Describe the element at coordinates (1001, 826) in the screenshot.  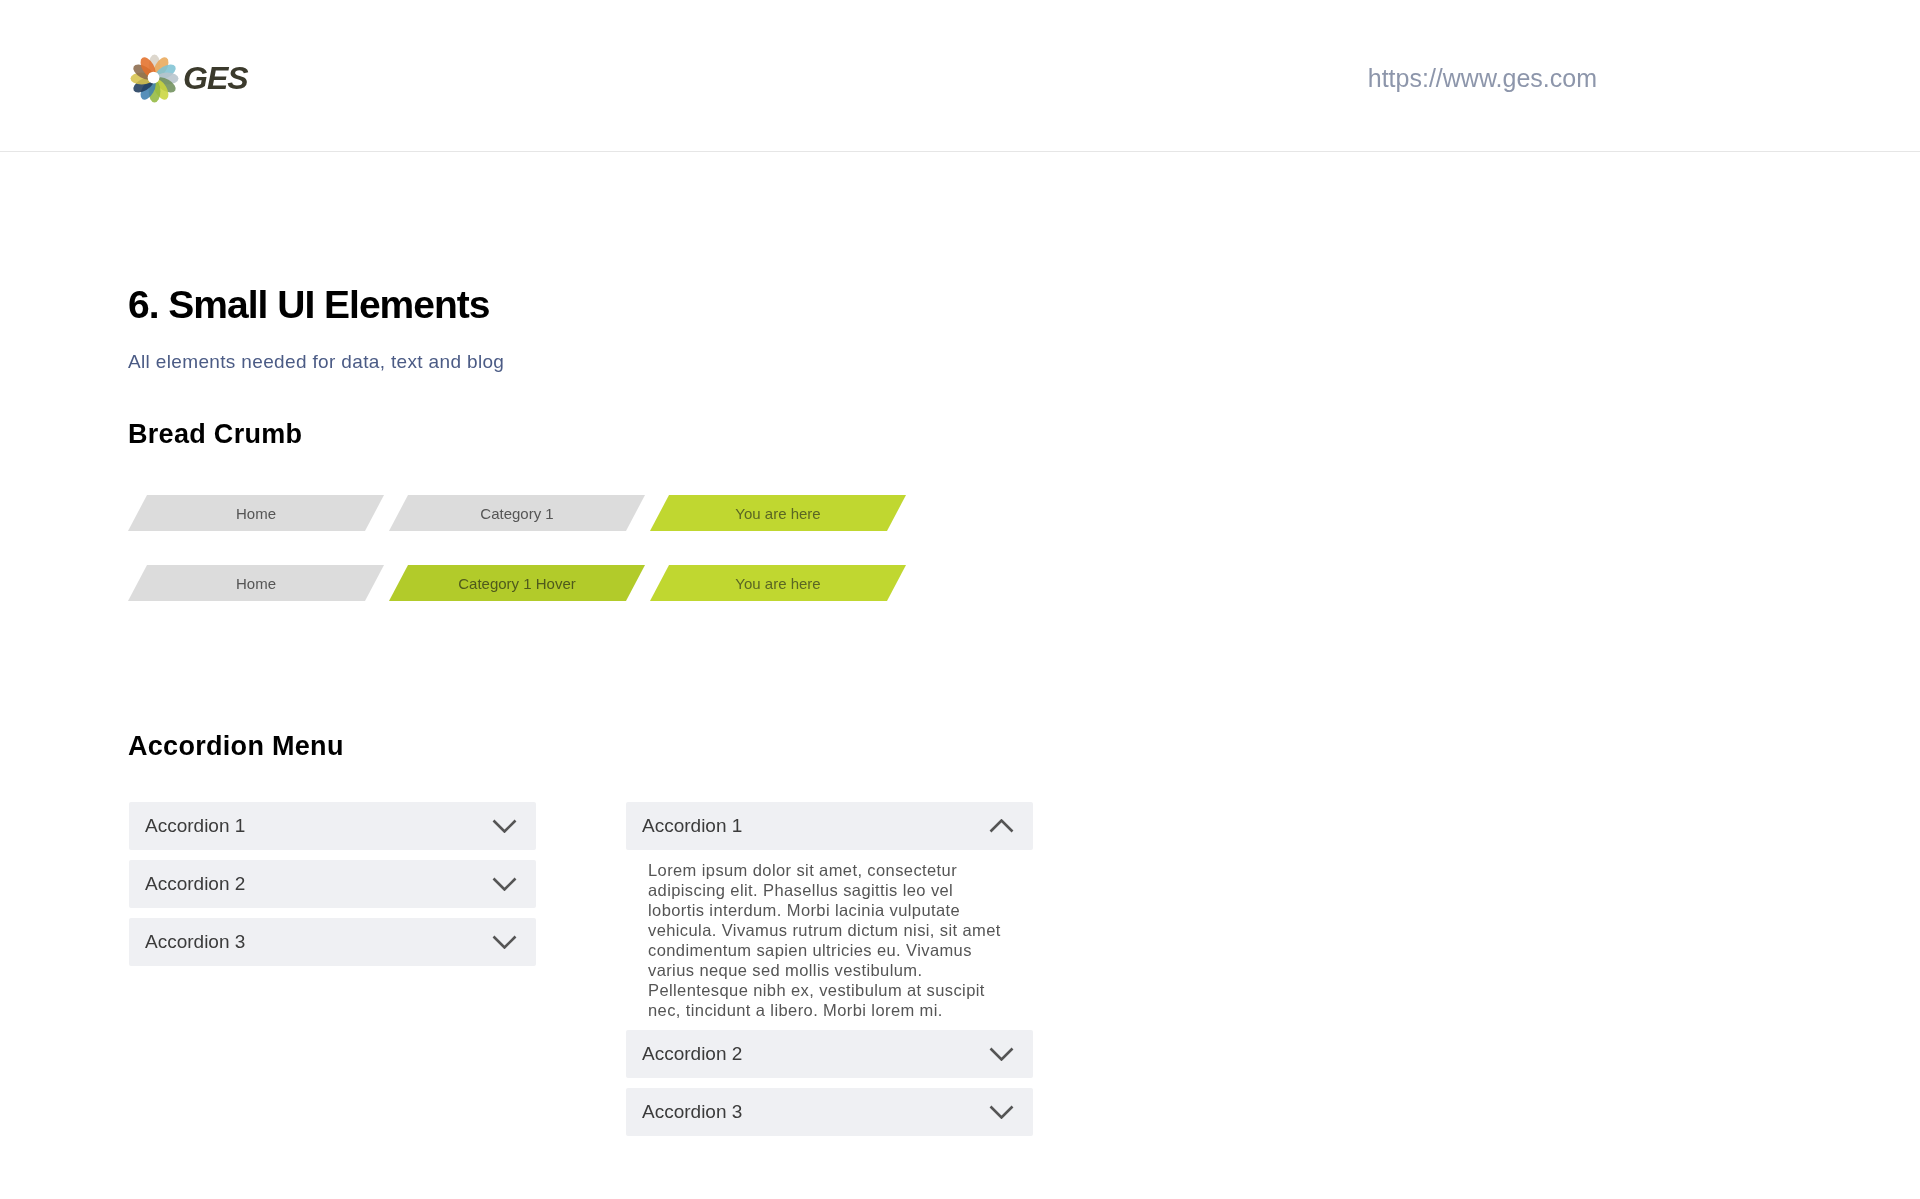
I see `chevron-up-icon` at that location.